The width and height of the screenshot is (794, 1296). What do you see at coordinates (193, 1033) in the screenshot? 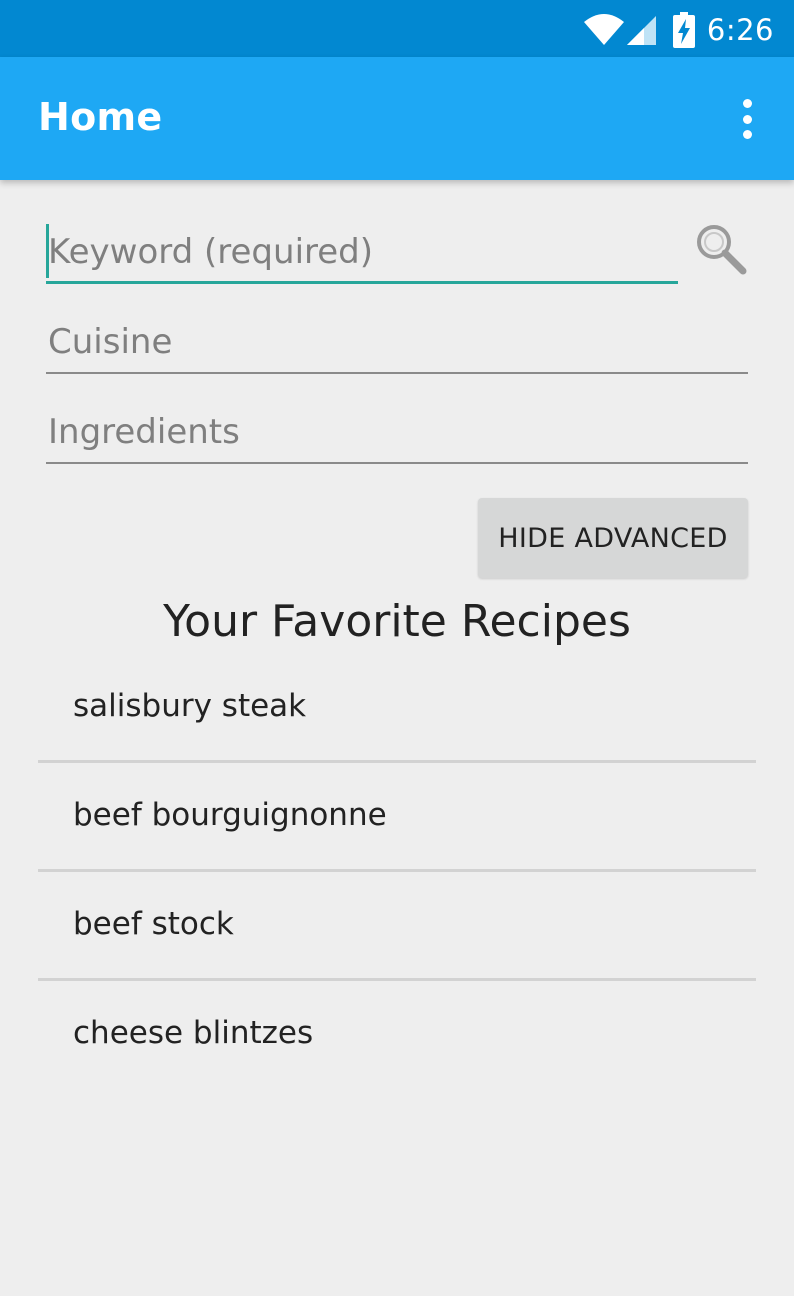
I see `recipe-label: cheese blintzes` at bounding box center [193, 1033].